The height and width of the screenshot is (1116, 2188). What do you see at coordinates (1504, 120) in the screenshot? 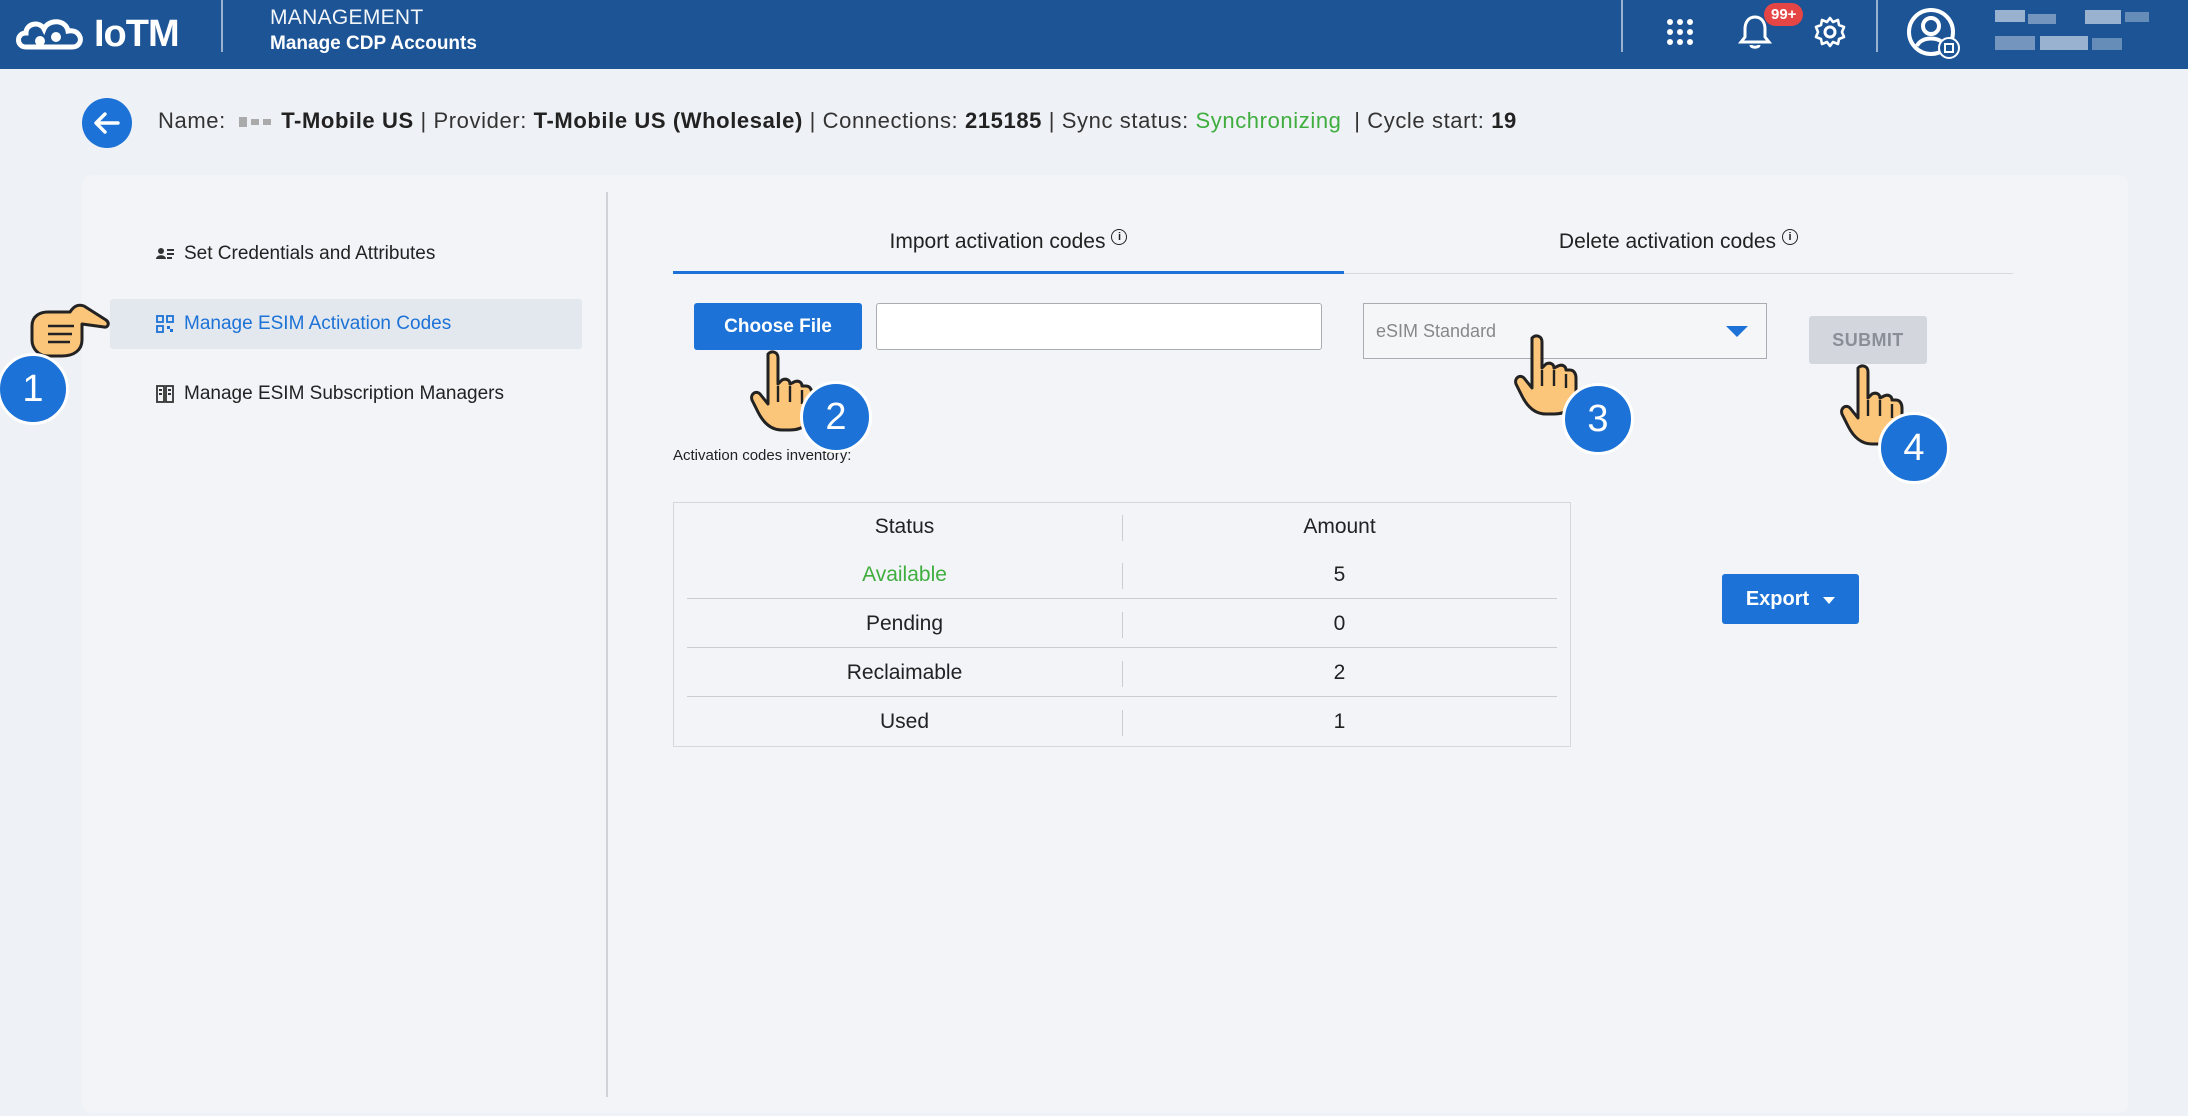
I see `cycle-start-value: 19` at bounding box center [1504, 120].